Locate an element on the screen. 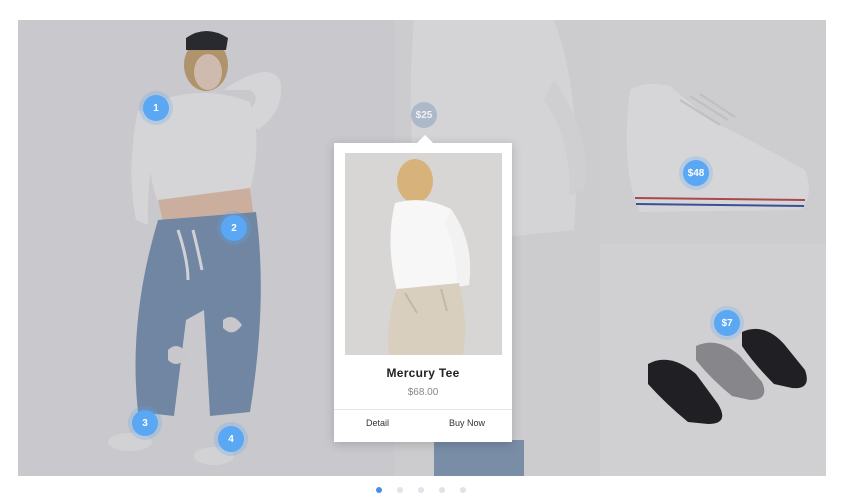  hotspot-3: 3 is located at coordinates (145, 423).